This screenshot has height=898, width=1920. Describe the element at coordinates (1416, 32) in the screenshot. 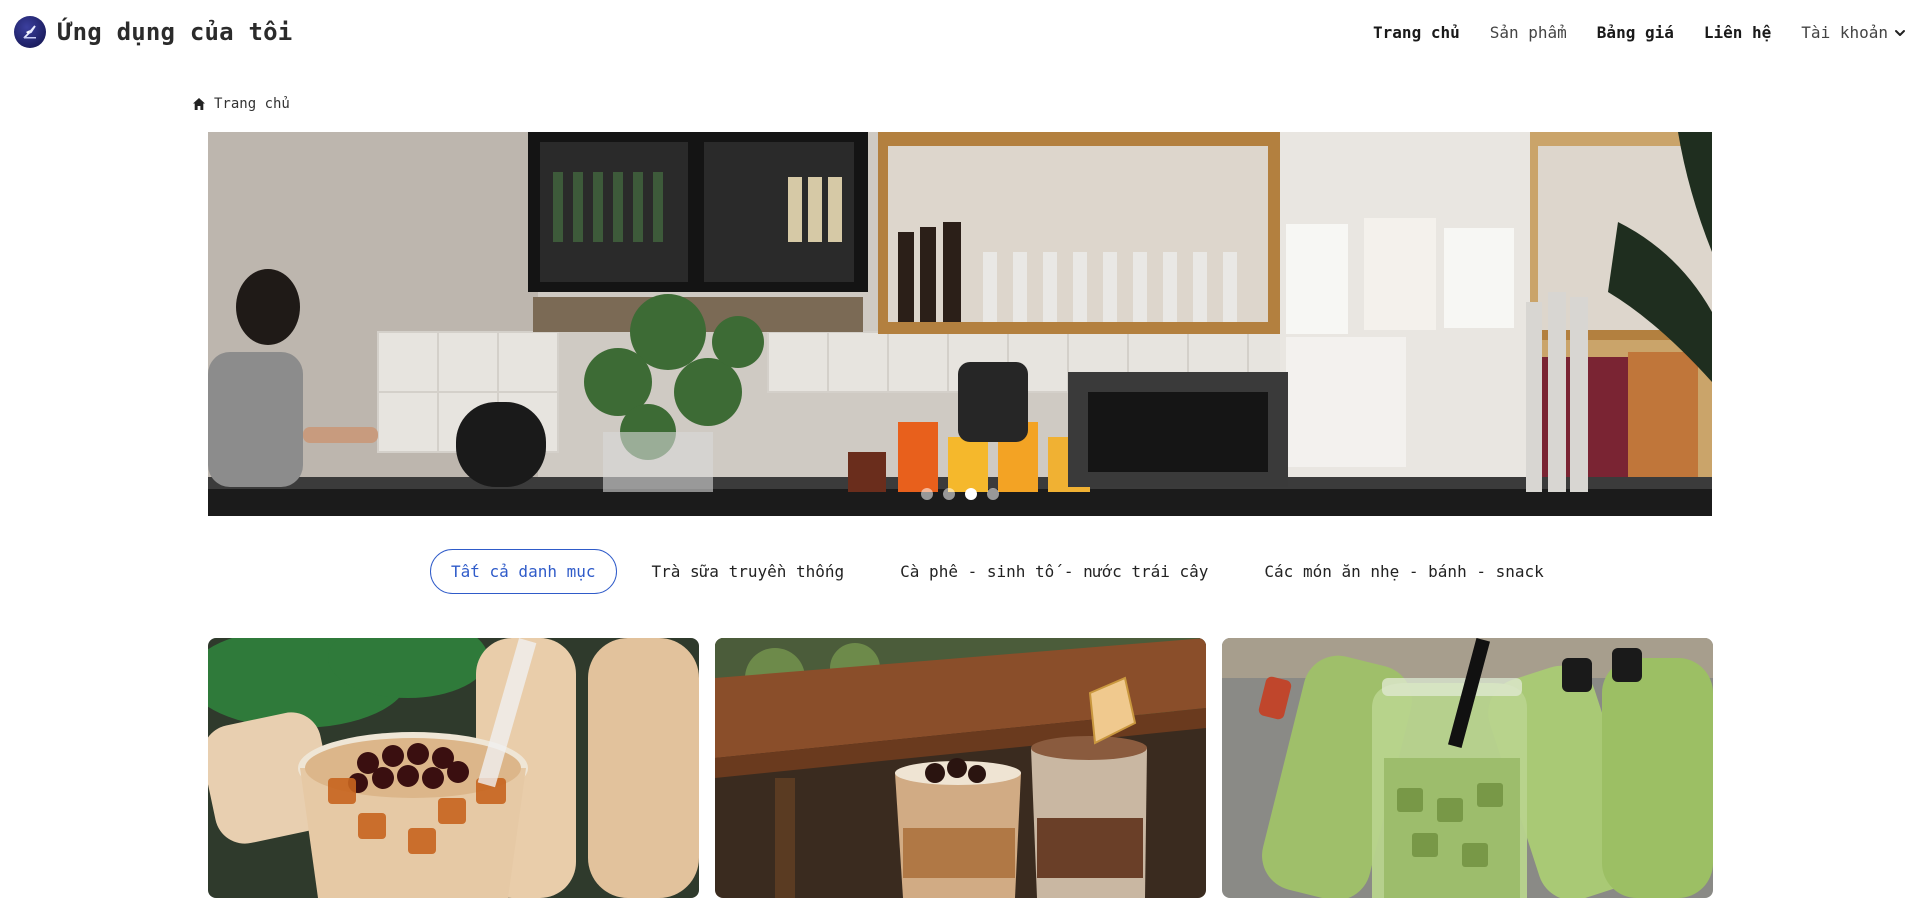

I see `nav-home: Trang chủ` at that location.